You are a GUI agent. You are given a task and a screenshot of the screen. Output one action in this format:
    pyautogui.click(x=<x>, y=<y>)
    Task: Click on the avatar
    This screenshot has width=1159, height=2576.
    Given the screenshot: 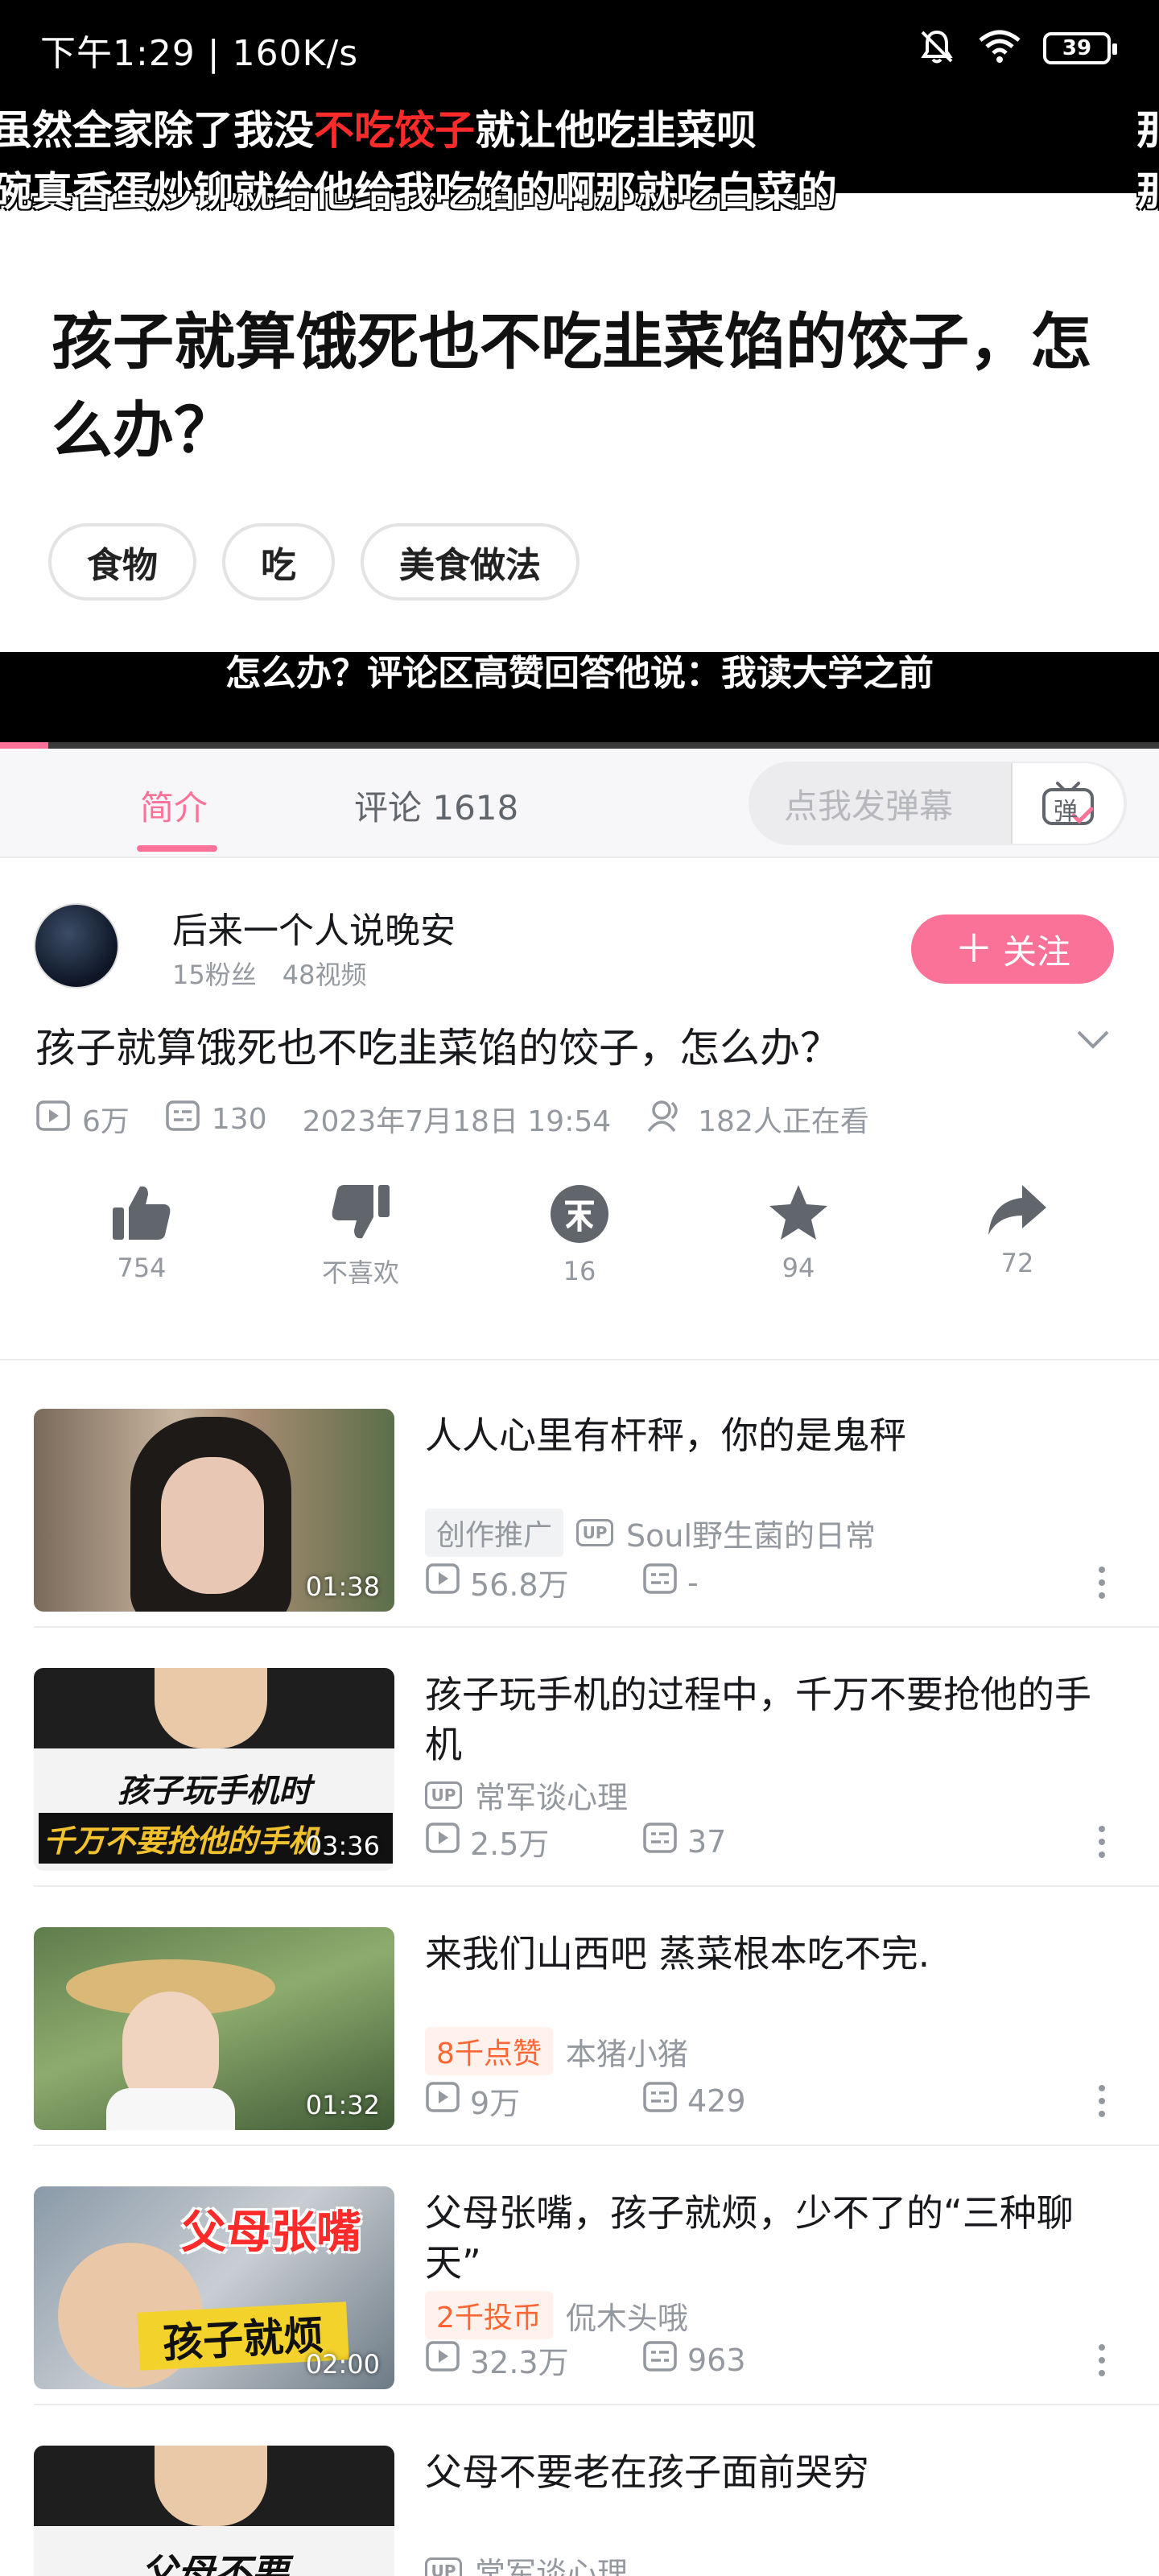 What is the action you would take?
    pyautogui.click(x=76, y=946)
    